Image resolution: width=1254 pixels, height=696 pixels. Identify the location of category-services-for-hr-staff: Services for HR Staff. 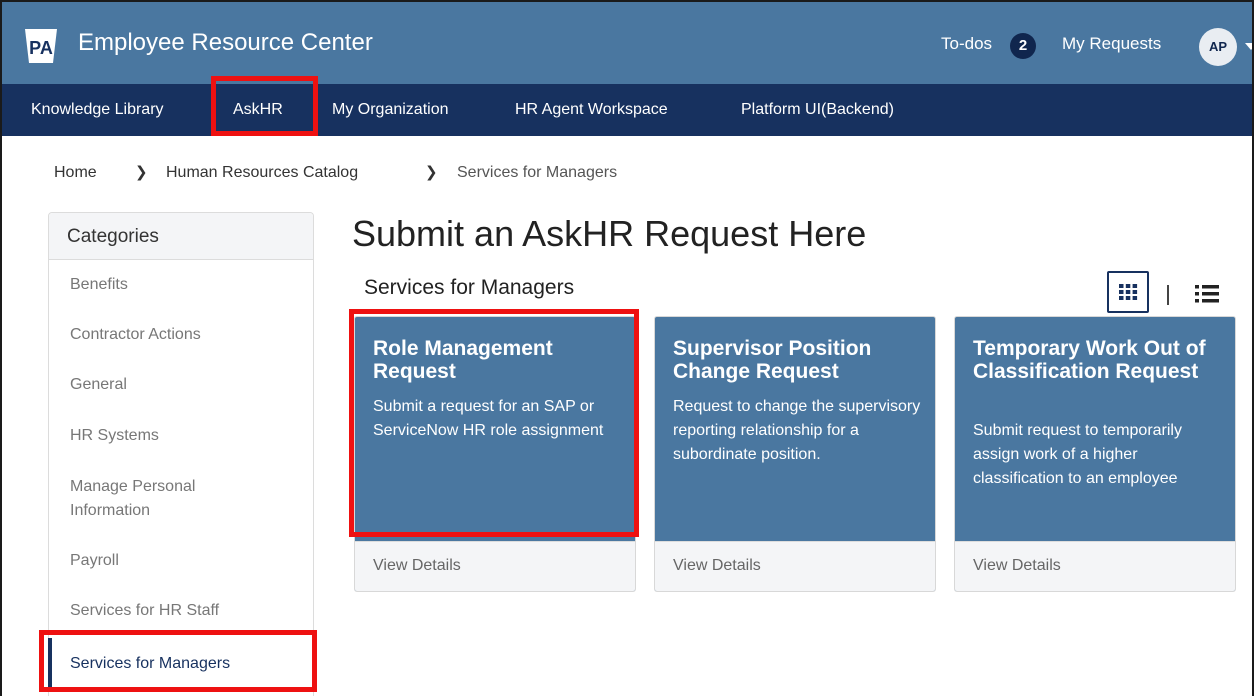
(144, 611).